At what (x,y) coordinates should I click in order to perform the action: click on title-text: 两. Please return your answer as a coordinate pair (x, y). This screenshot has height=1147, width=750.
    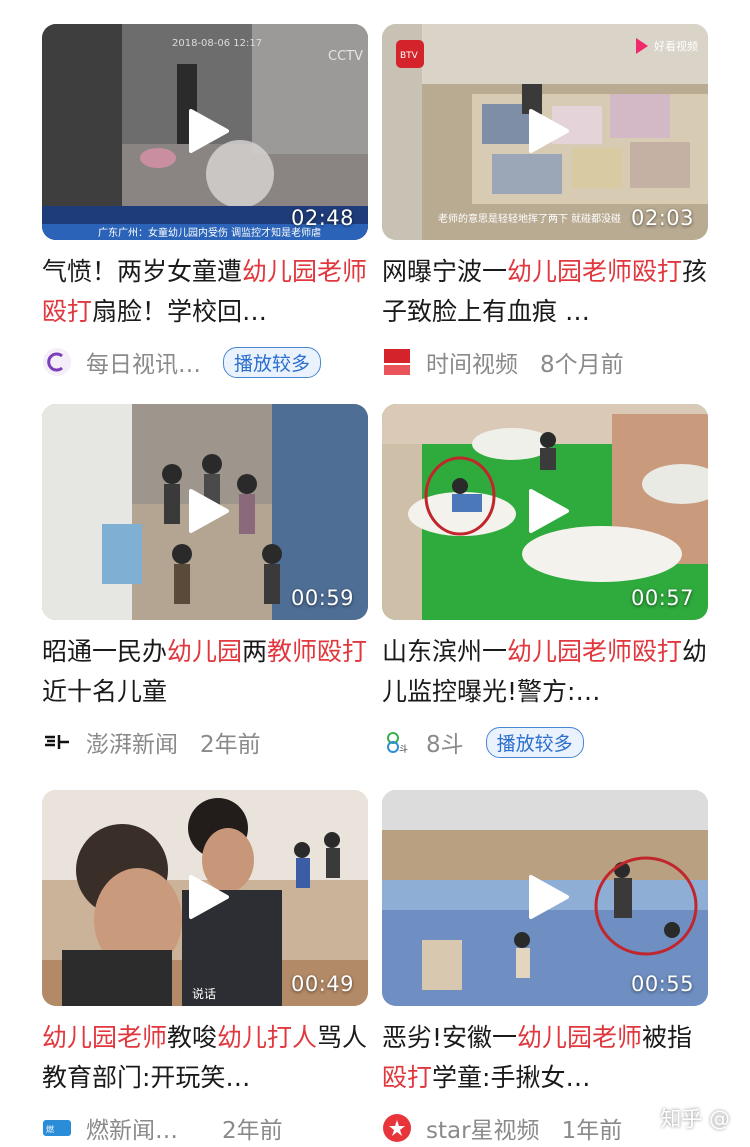
    Looking at the image, I should click on (255, 651).